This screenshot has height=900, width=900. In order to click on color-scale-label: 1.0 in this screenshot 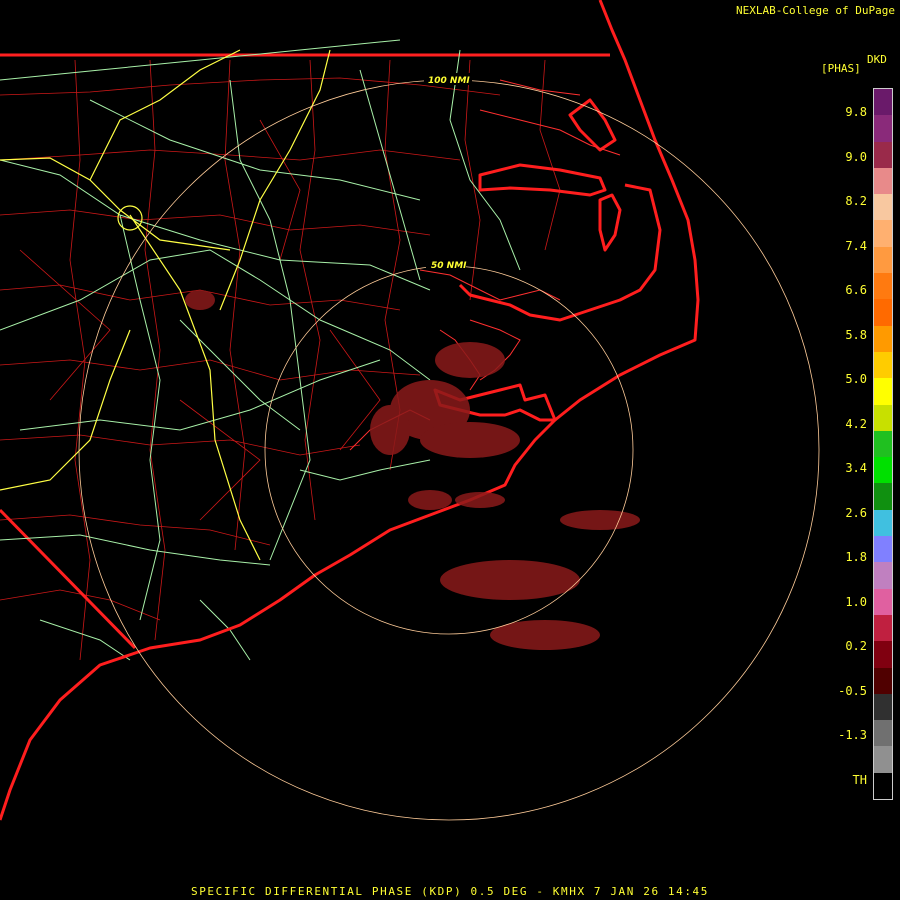, I will do `click(856, 601)`.